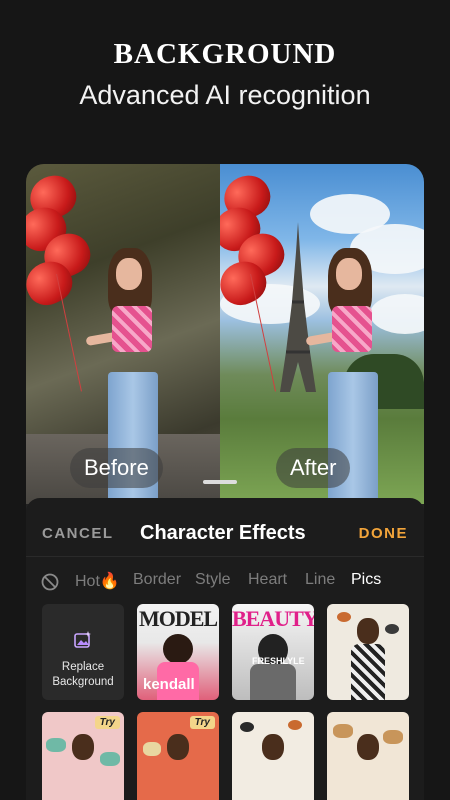 This screenshot has height=800, width=450. What do you see at coordinates (267, 580) in the screenshot?
I see `tab-heart: Heart` at bounding box center [267, 580].